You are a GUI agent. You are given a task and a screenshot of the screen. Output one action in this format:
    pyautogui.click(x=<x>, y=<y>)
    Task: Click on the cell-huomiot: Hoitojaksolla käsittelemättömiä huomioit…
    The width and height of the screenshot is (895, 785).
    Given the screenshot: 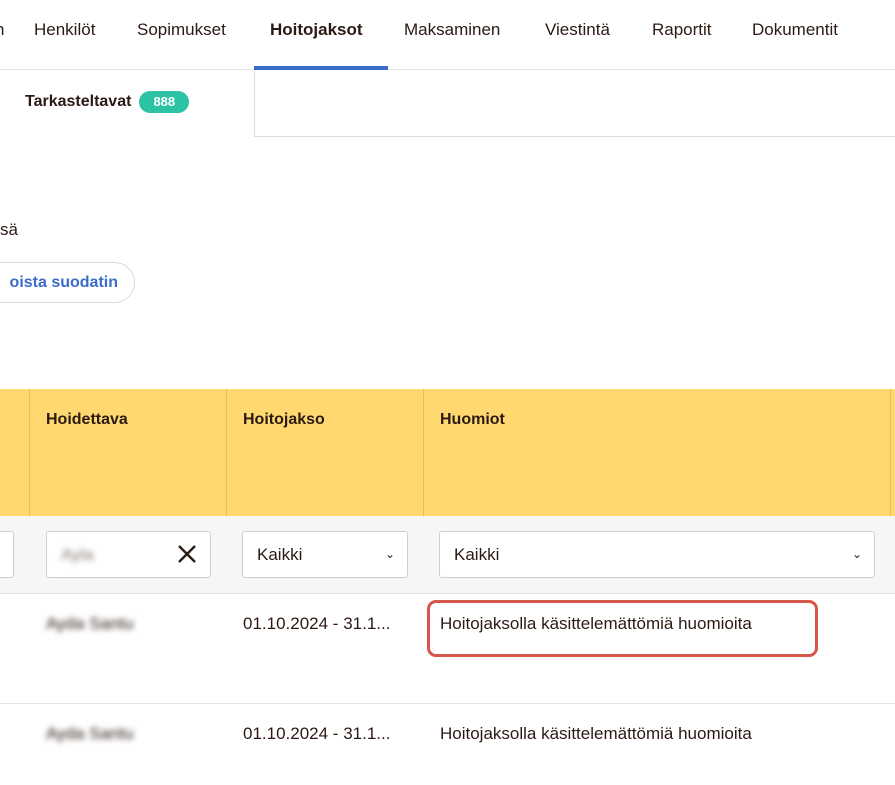 What is the action you would take?
    pyautogui.click(x=596, y=733)
    